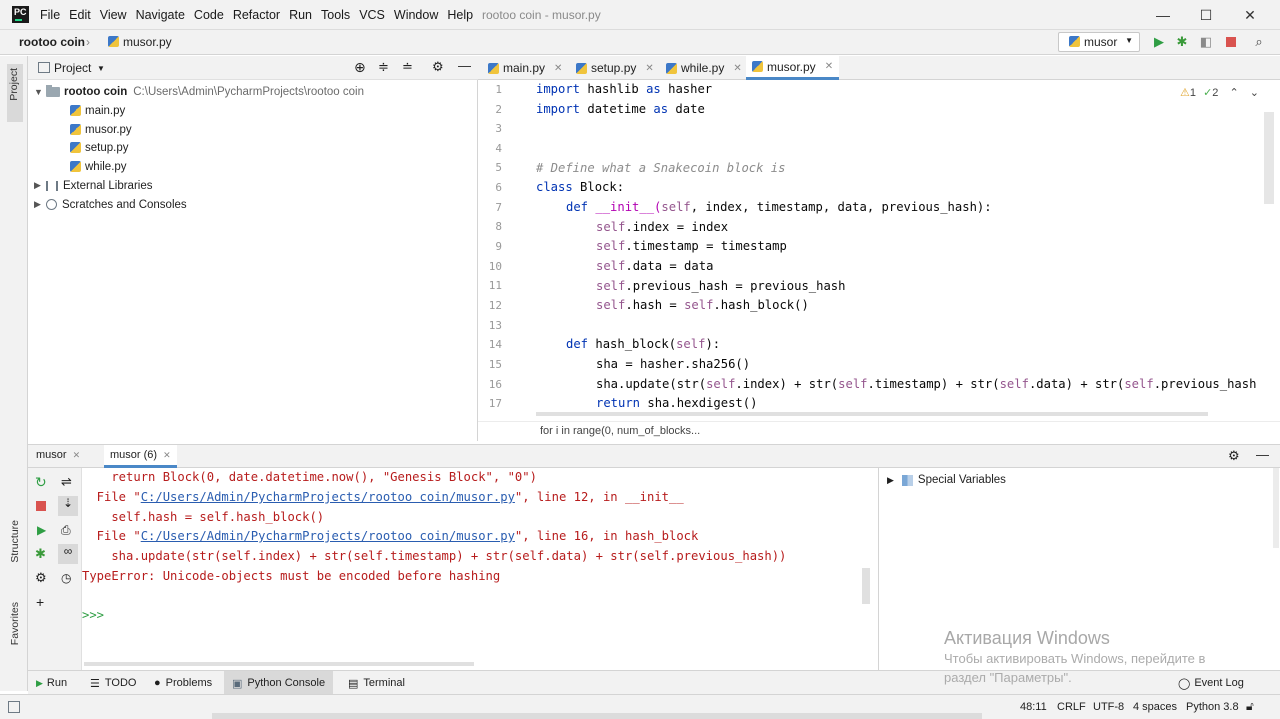 This screenshot has height=719, width=1280. I want to click on run-tool-button: ▶ Run, so click(51, 683).